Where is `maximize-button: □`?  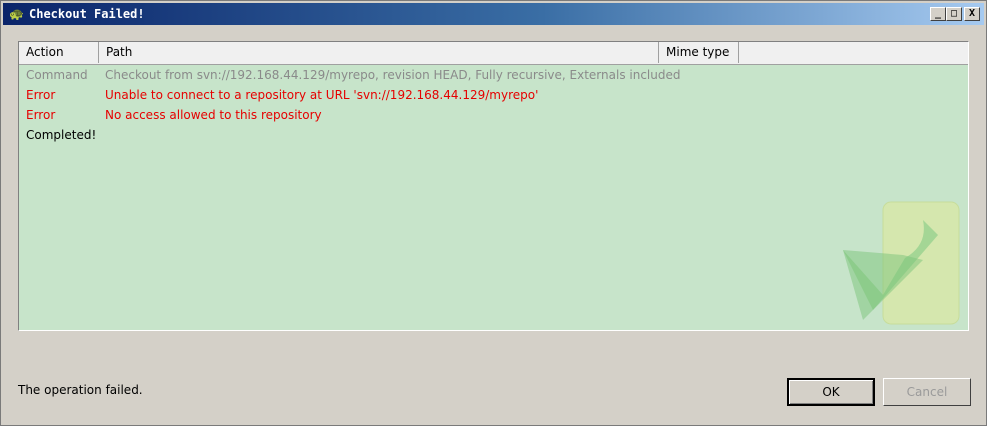
maximize-button: □ is located at coordinates (954, 14).